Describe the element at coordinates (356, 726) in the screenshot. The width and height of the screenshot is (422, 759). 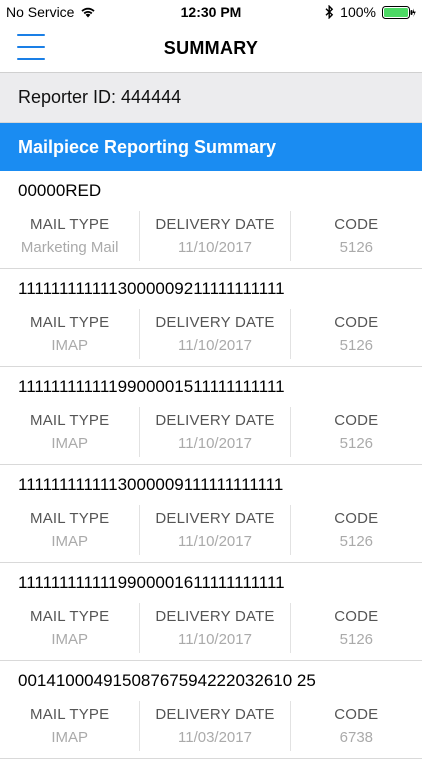
I see `code-field: CODE 6738` at that location.